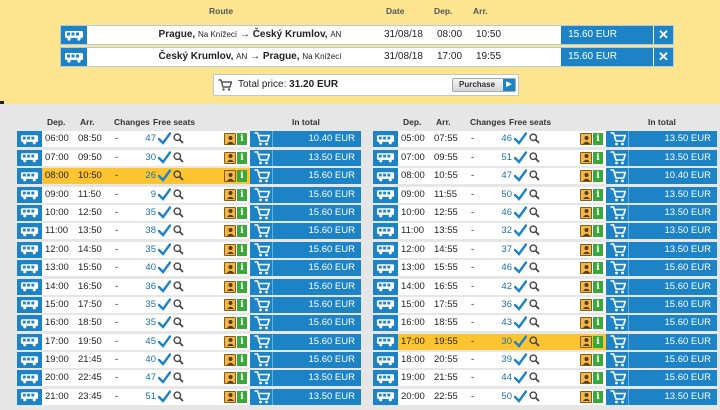 Image resolution: width=720 pixels, height=410 pixels. What do you see at coordinates (545, 194) in the screenshot?
I see `timetable-row: 09:00 11:55 - 50 i 13.50 EUR` at bounding box center [545, 194].